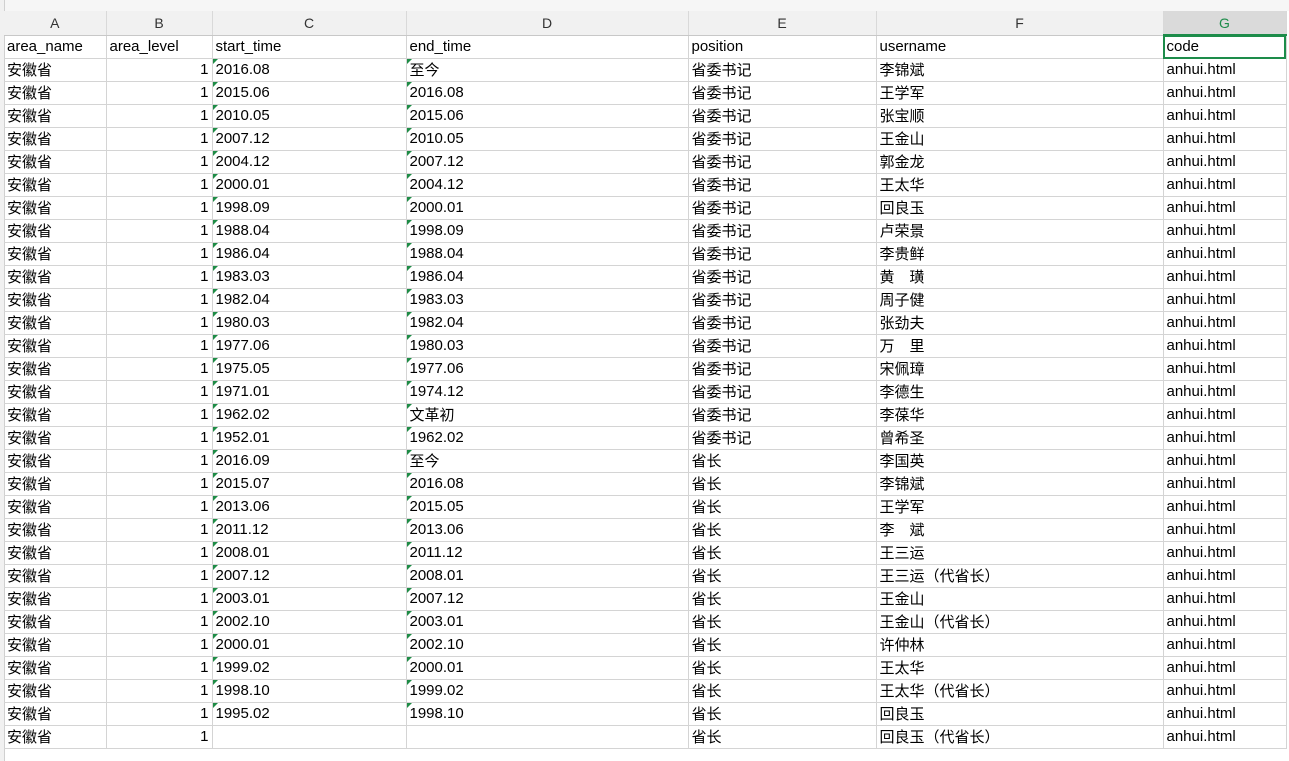 The width and height of the screenshot is (1289, 761). What do you see at coordinates (309, 254) in the screenshot?
I see `cell-start-time: 1986.04` at bounding box center [309, 254].